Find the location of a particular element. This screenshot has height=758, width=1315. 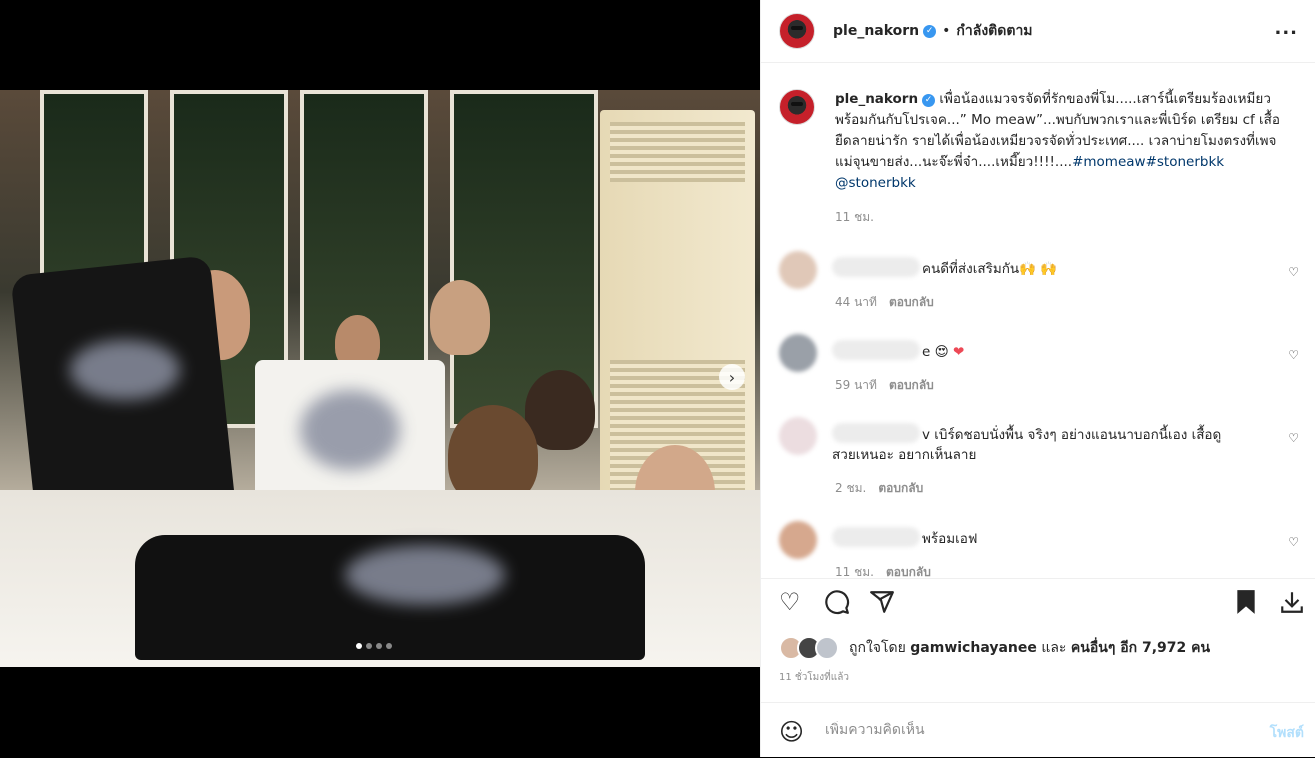

comment-time: 59 นาที is located at coordinates (856, 385).